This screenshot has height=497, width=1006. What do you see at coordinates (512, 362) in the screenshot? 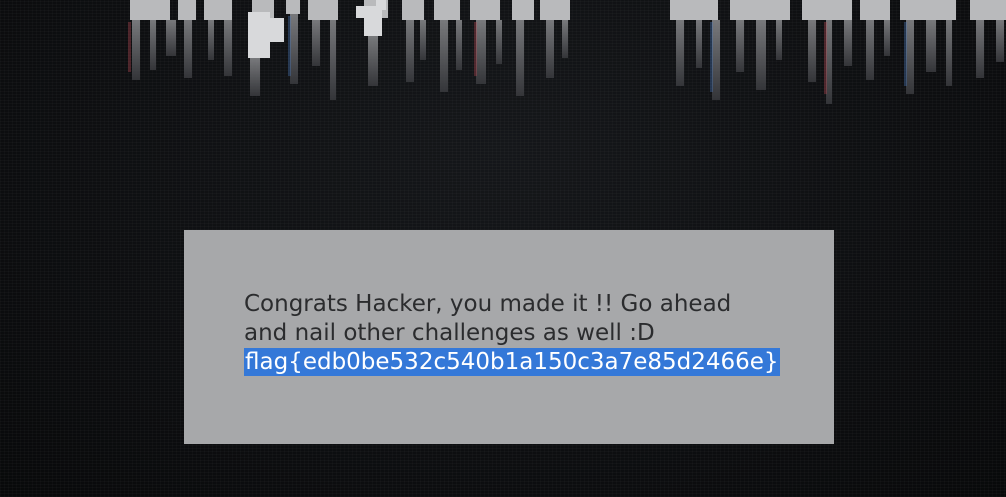
I see `flag-text-selected: flag{edb0be532c540b1a150c3a7e85d2466e}` at bounding box center [512, 362].